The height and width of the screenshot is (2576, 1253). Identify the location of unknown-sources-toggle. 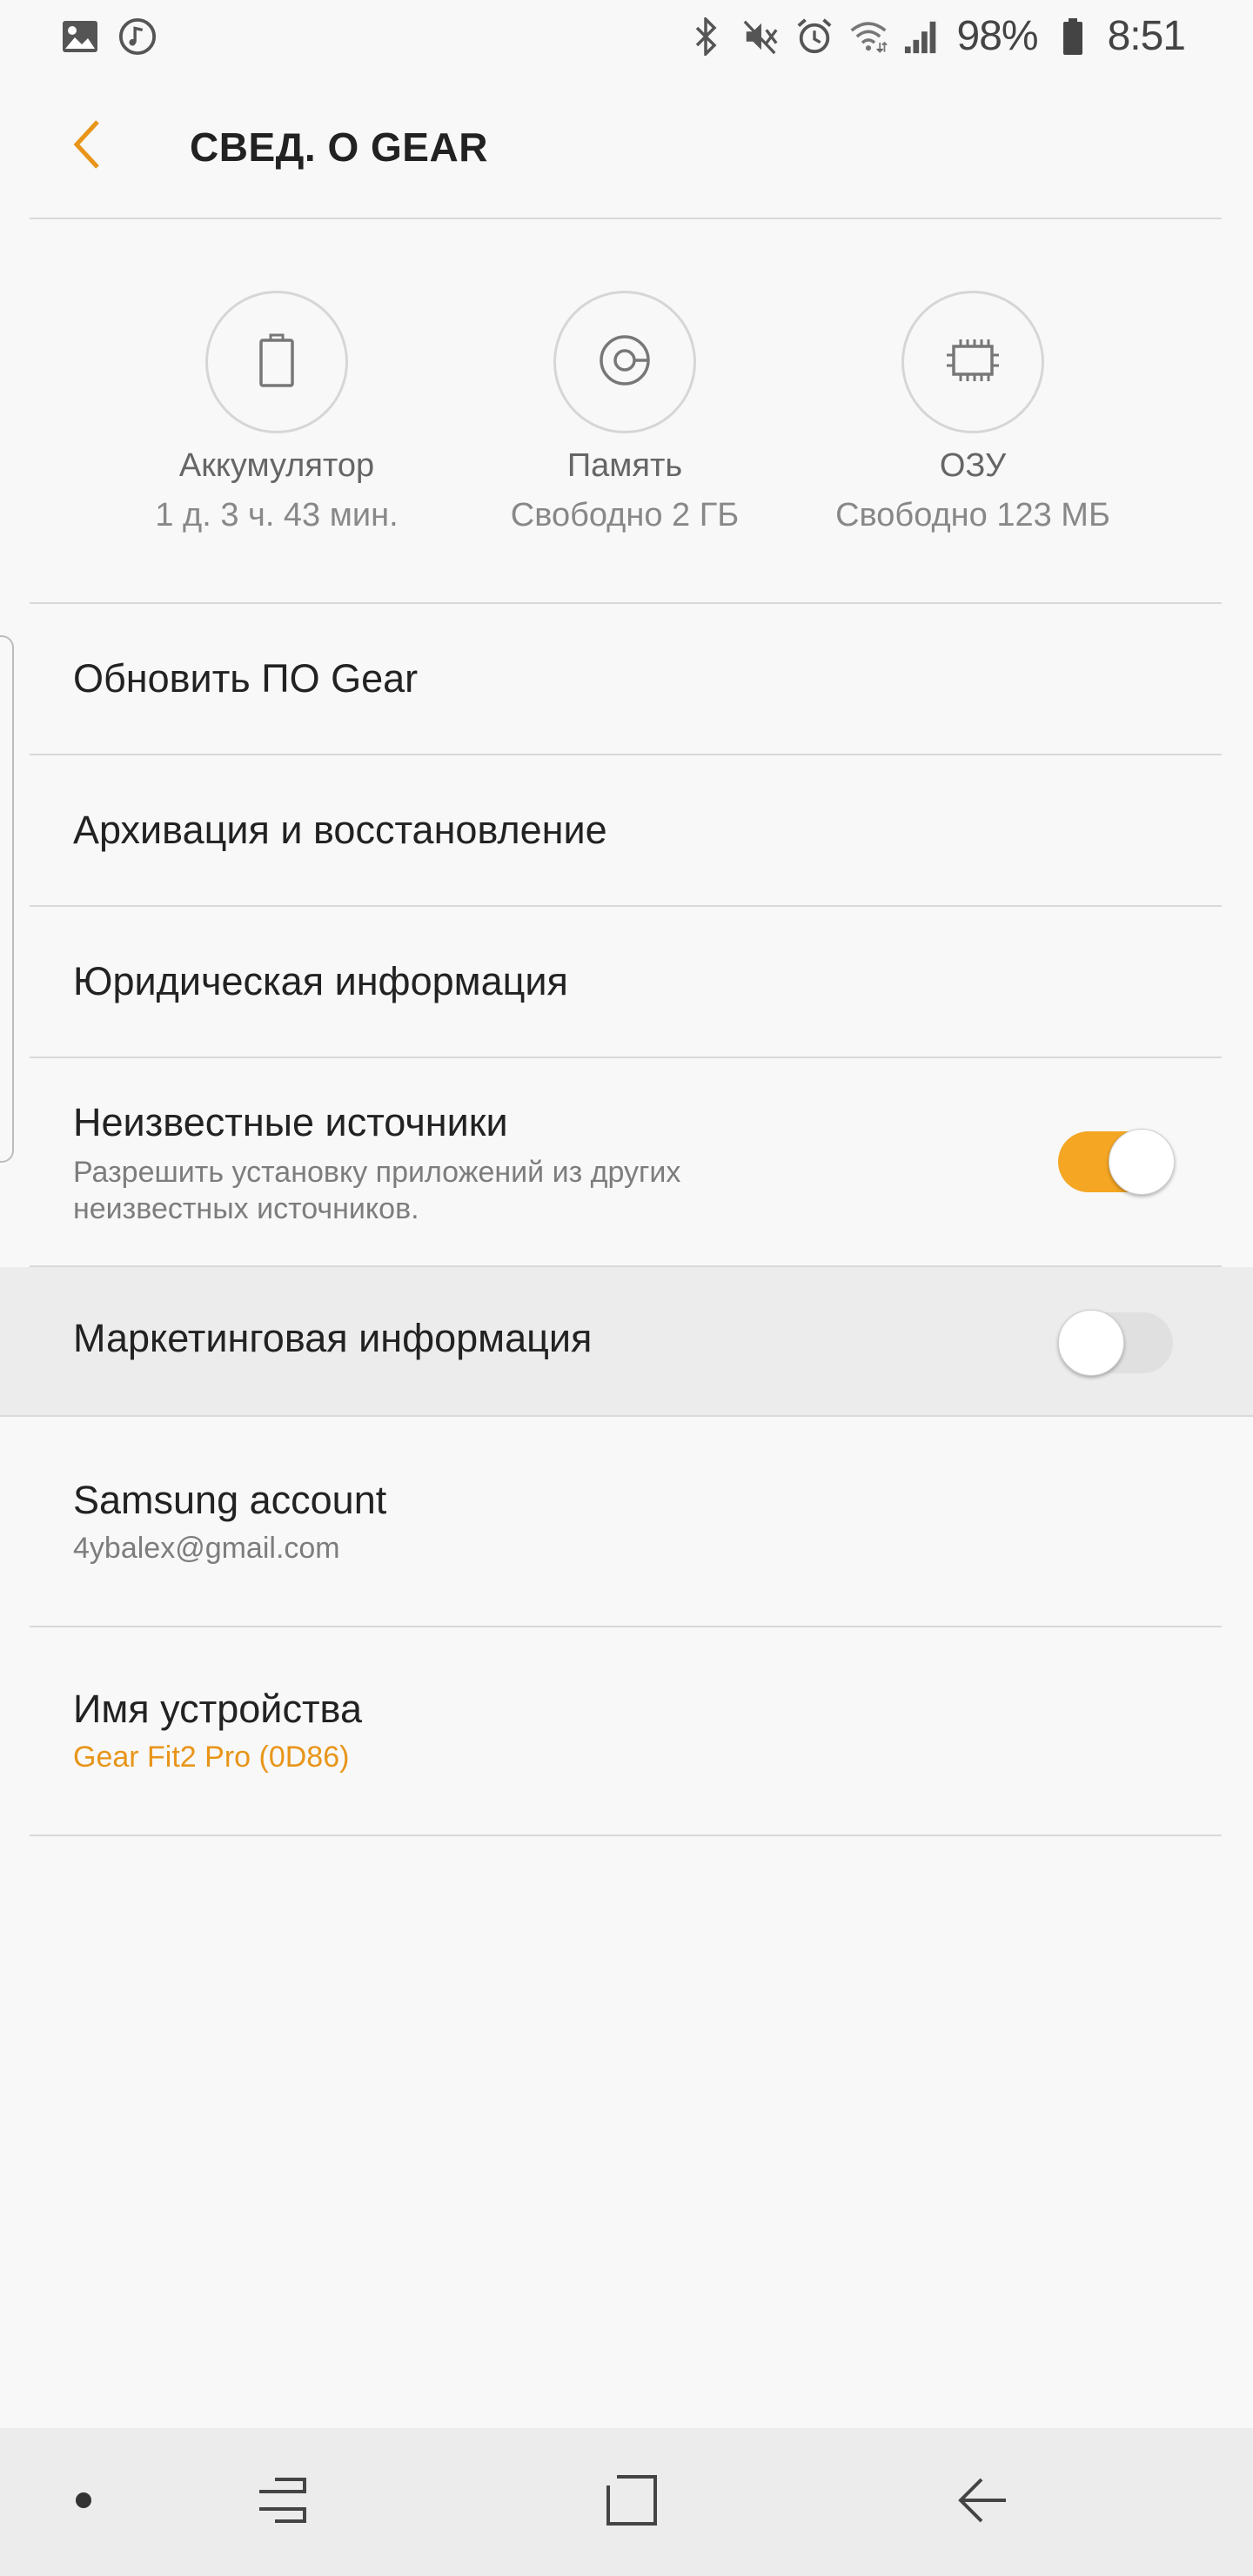
(1116, 1162).